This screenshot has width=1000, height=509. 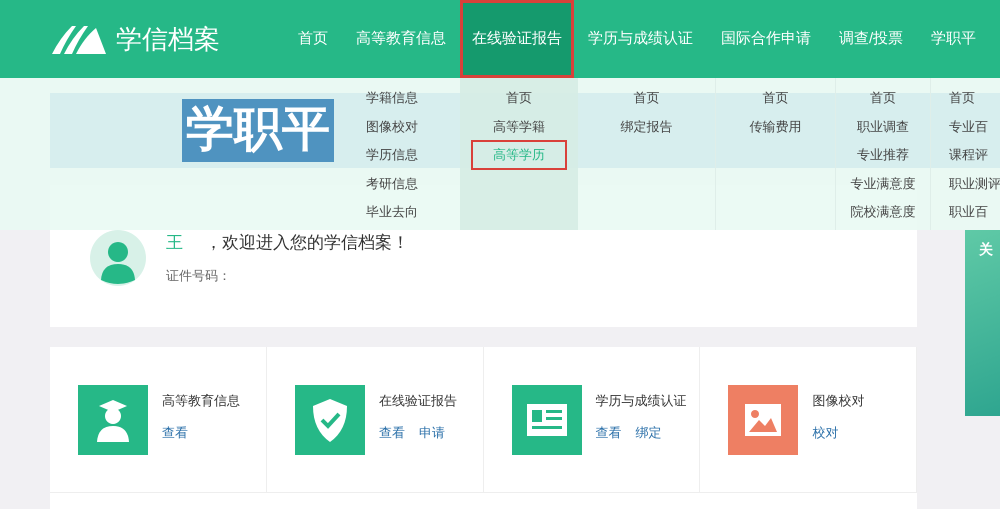 I want to click on menu-item: 专业推荐, so click(x=883, y=155).